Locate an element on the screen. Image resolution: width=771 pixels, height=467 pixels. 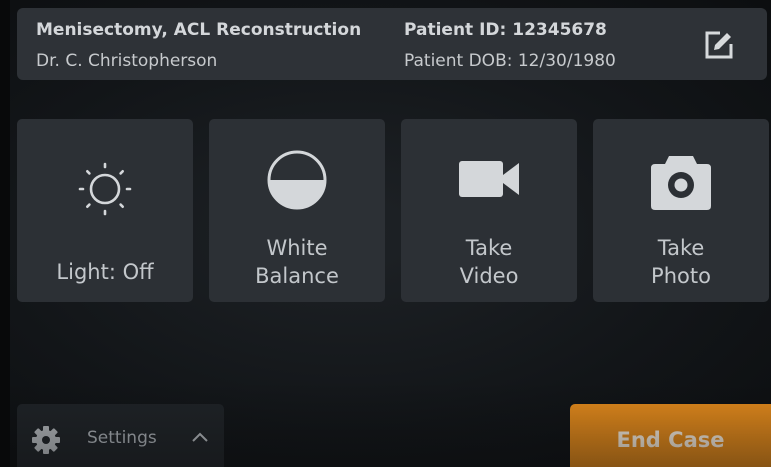
take-video-button: Take Video is located at coordinates (489, 210).